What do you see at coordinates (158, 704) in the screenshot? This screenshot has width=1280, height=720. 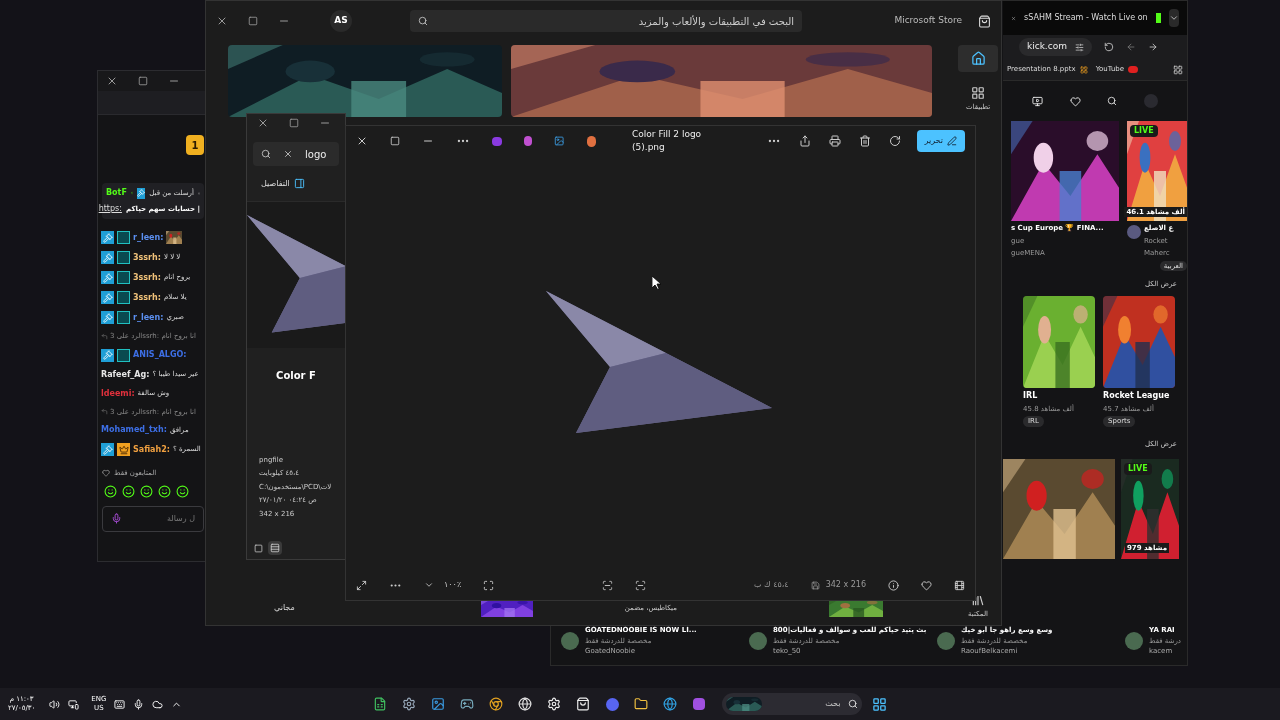 I see `cloud-icon` at bounding box center [158, 704].